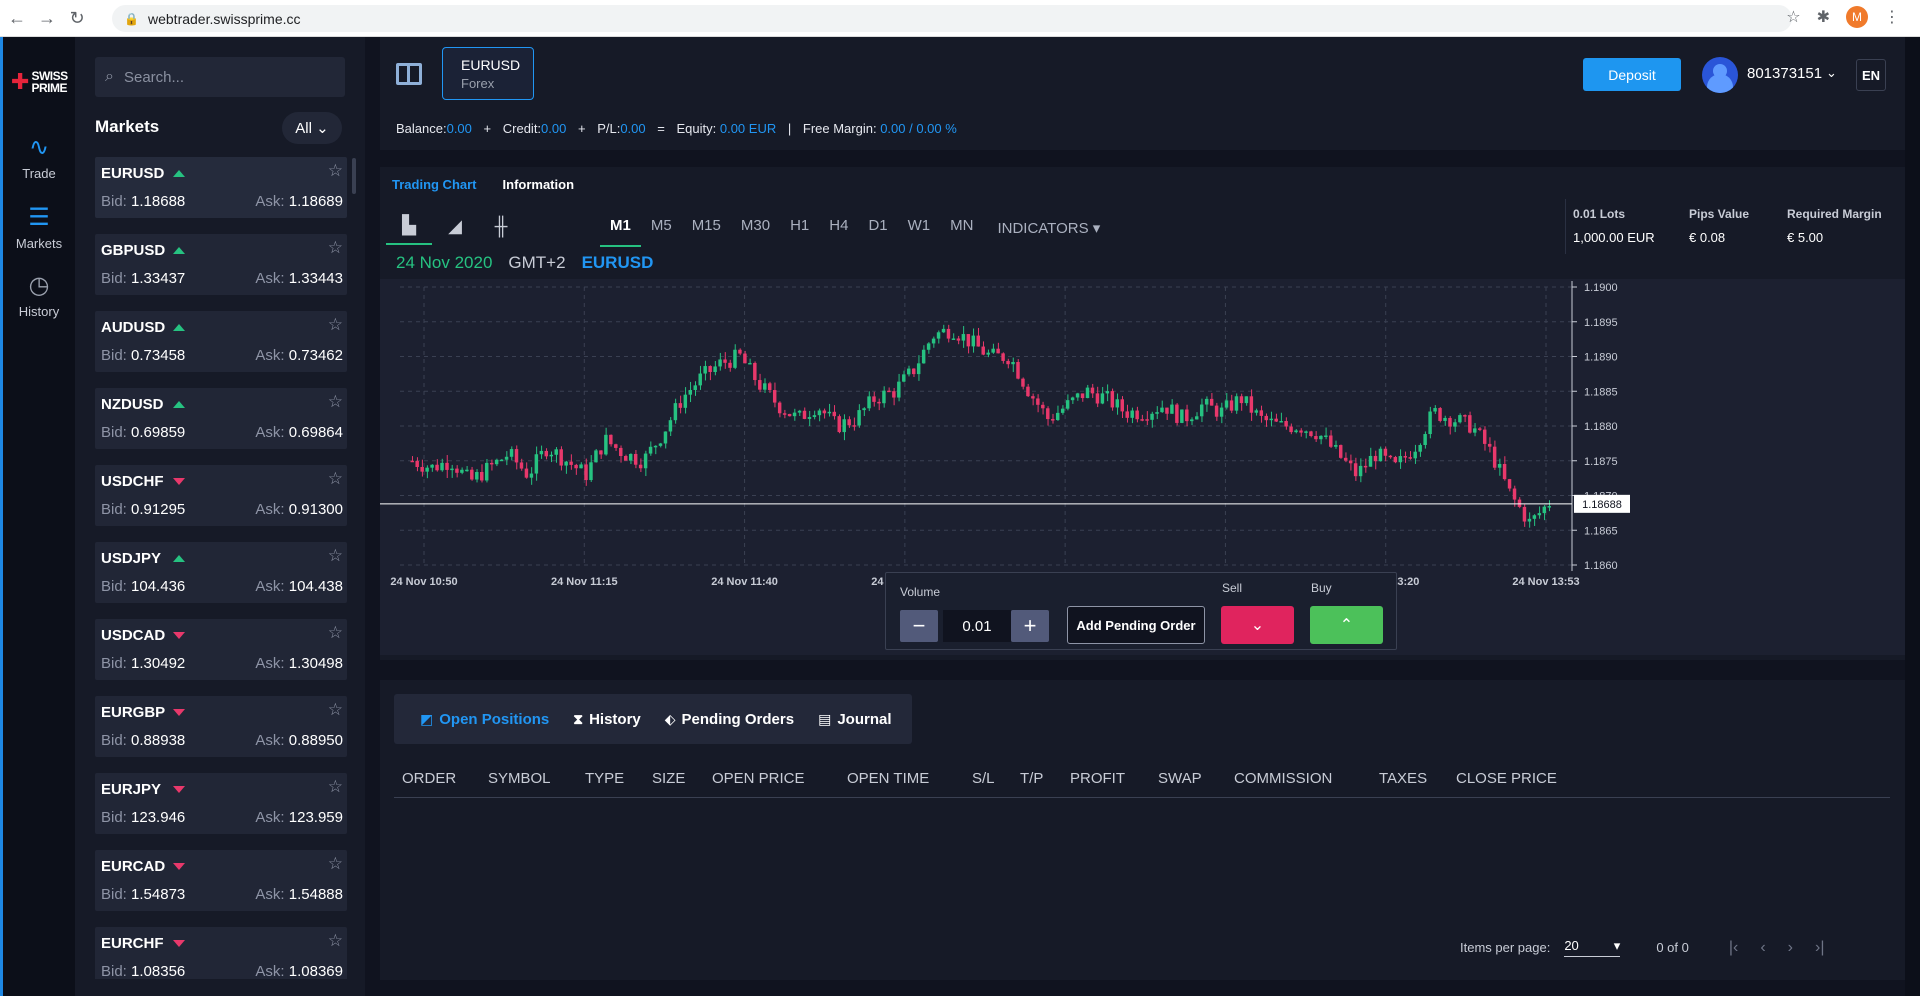 Image resolution: width=1920 pixels, height=996 pixels. Describe the element at coordinates (983, 778) in the screenshot. I see `column-header-s-l: S/L` at that location.